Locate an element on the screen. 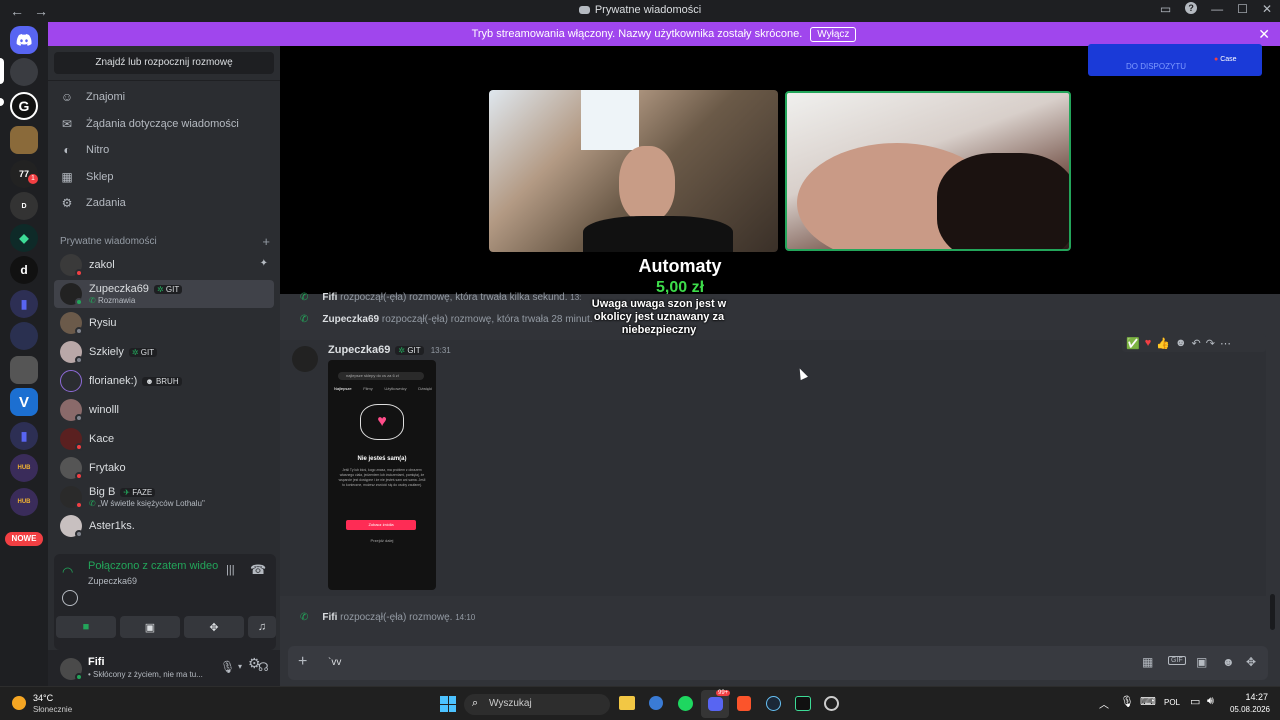 The height and width of the screenshot is (720, 1280). server-icon: G is located at coordinates (24, 106).